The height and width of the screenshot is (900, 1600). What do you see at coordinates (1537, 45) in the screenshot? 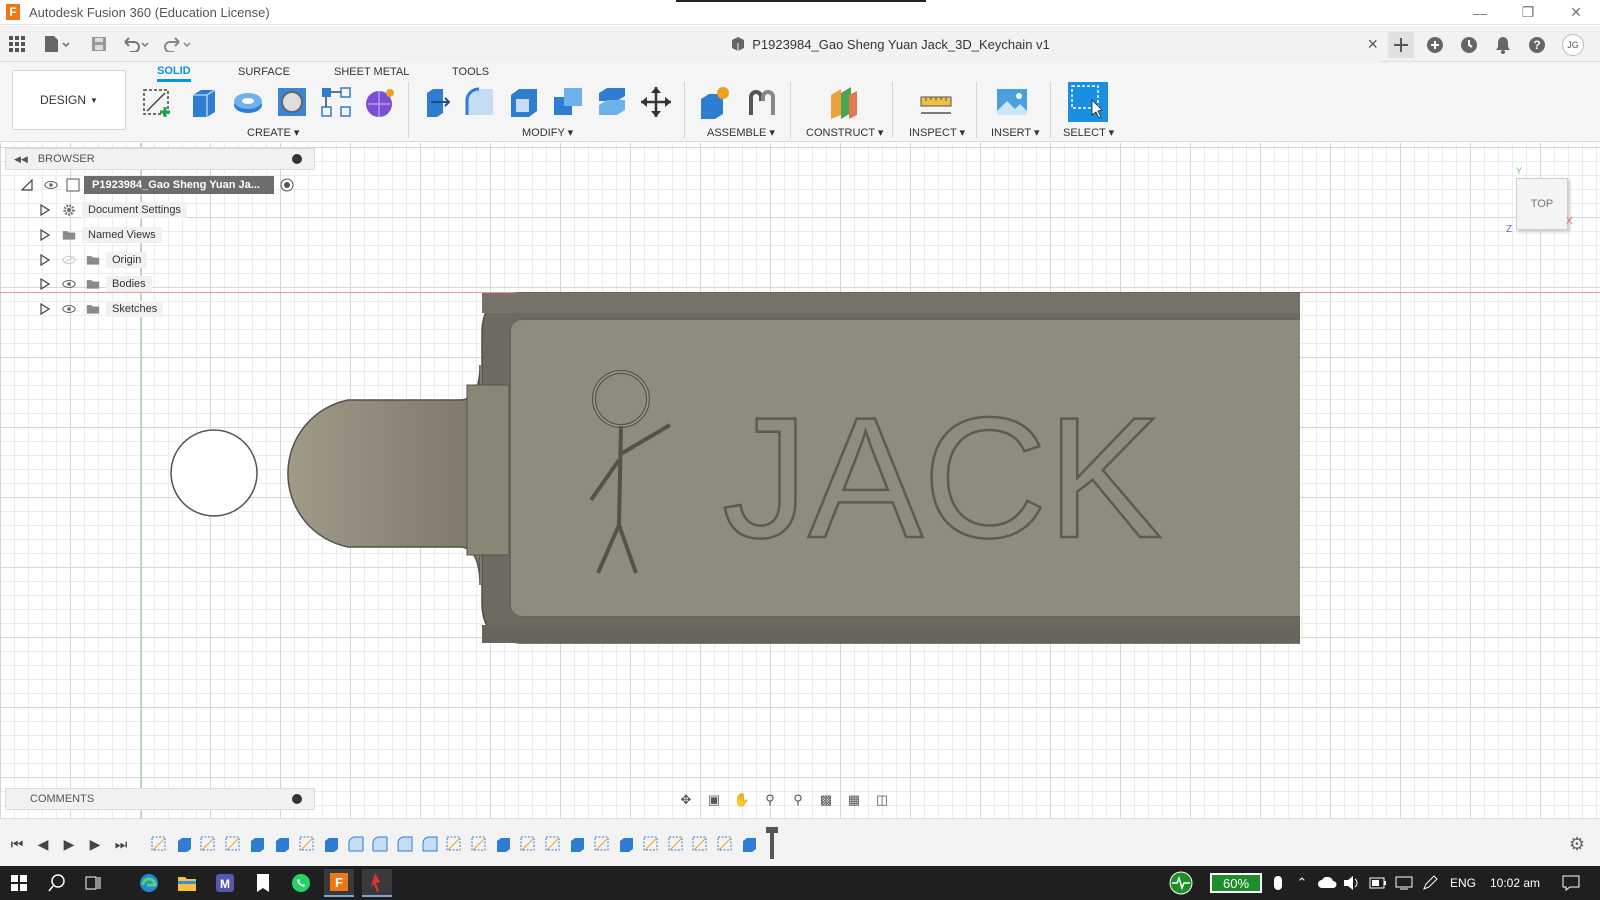
I see `help-icon: ?` at bounding box center [1537, 45].